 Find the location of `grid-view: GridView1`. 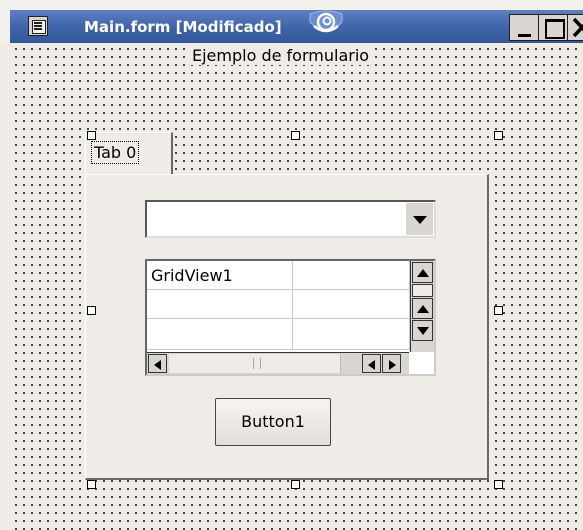

grid-view: GridView1 is located at coordinates (290, 317).